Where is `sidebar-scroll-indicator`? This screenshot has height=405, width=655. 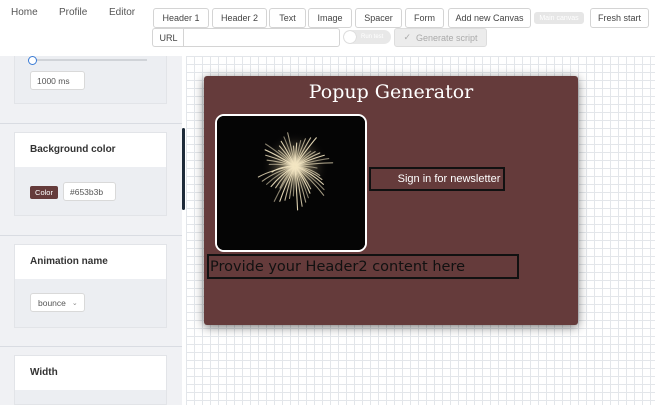
sidebar-scroll-indicator is located at coordinates (183, 169).